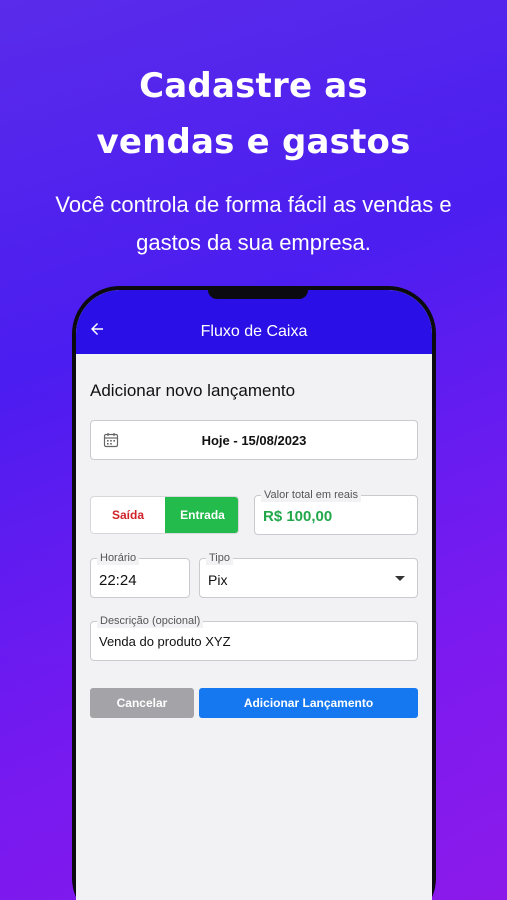 The height and width of the screenshot is (900, 507). Describe the element at coordinates (219, 558) in the screenshot. I see `tipo-label: Tipo` at that location.